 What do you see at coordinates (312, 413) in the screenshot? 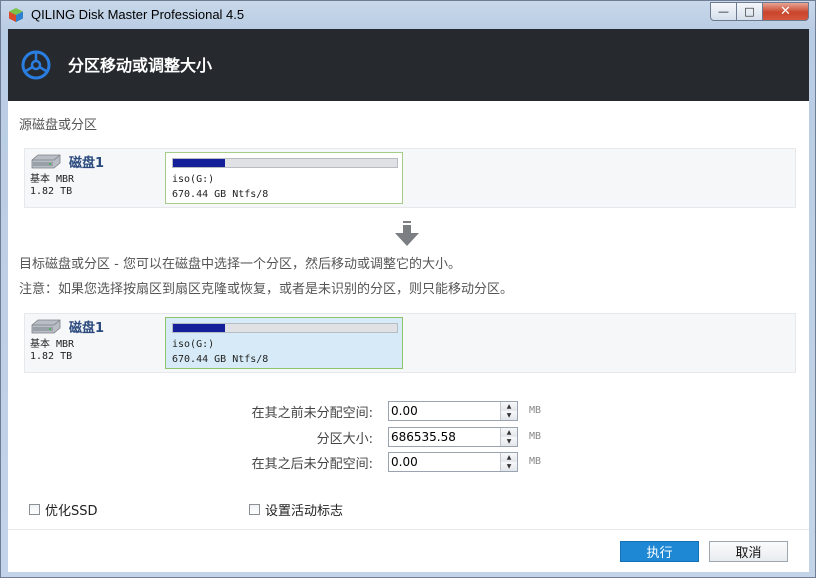
I see `unallocated-before-label: 在其之前未分配空间:` at bounding box center [312, 413].